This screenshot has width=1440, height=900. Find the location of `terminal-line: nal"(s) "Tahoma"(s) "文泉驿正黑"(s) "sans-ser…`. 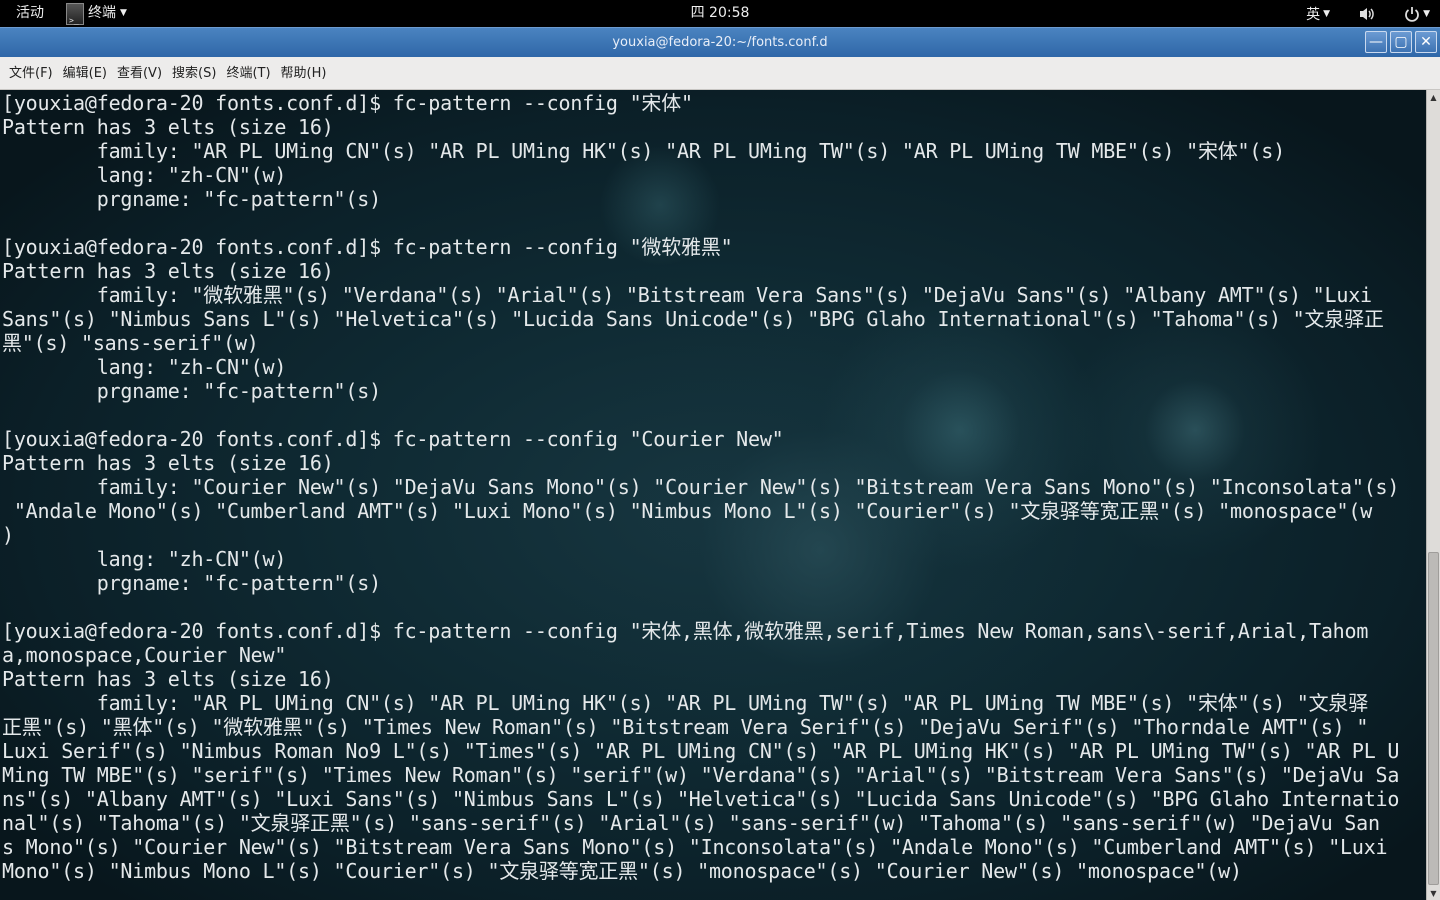

terminal-line: nal"(s) "Tahoma"(s) "文泉驿正黑"(s) "sans-ser… is located at coordinates (691, 823).